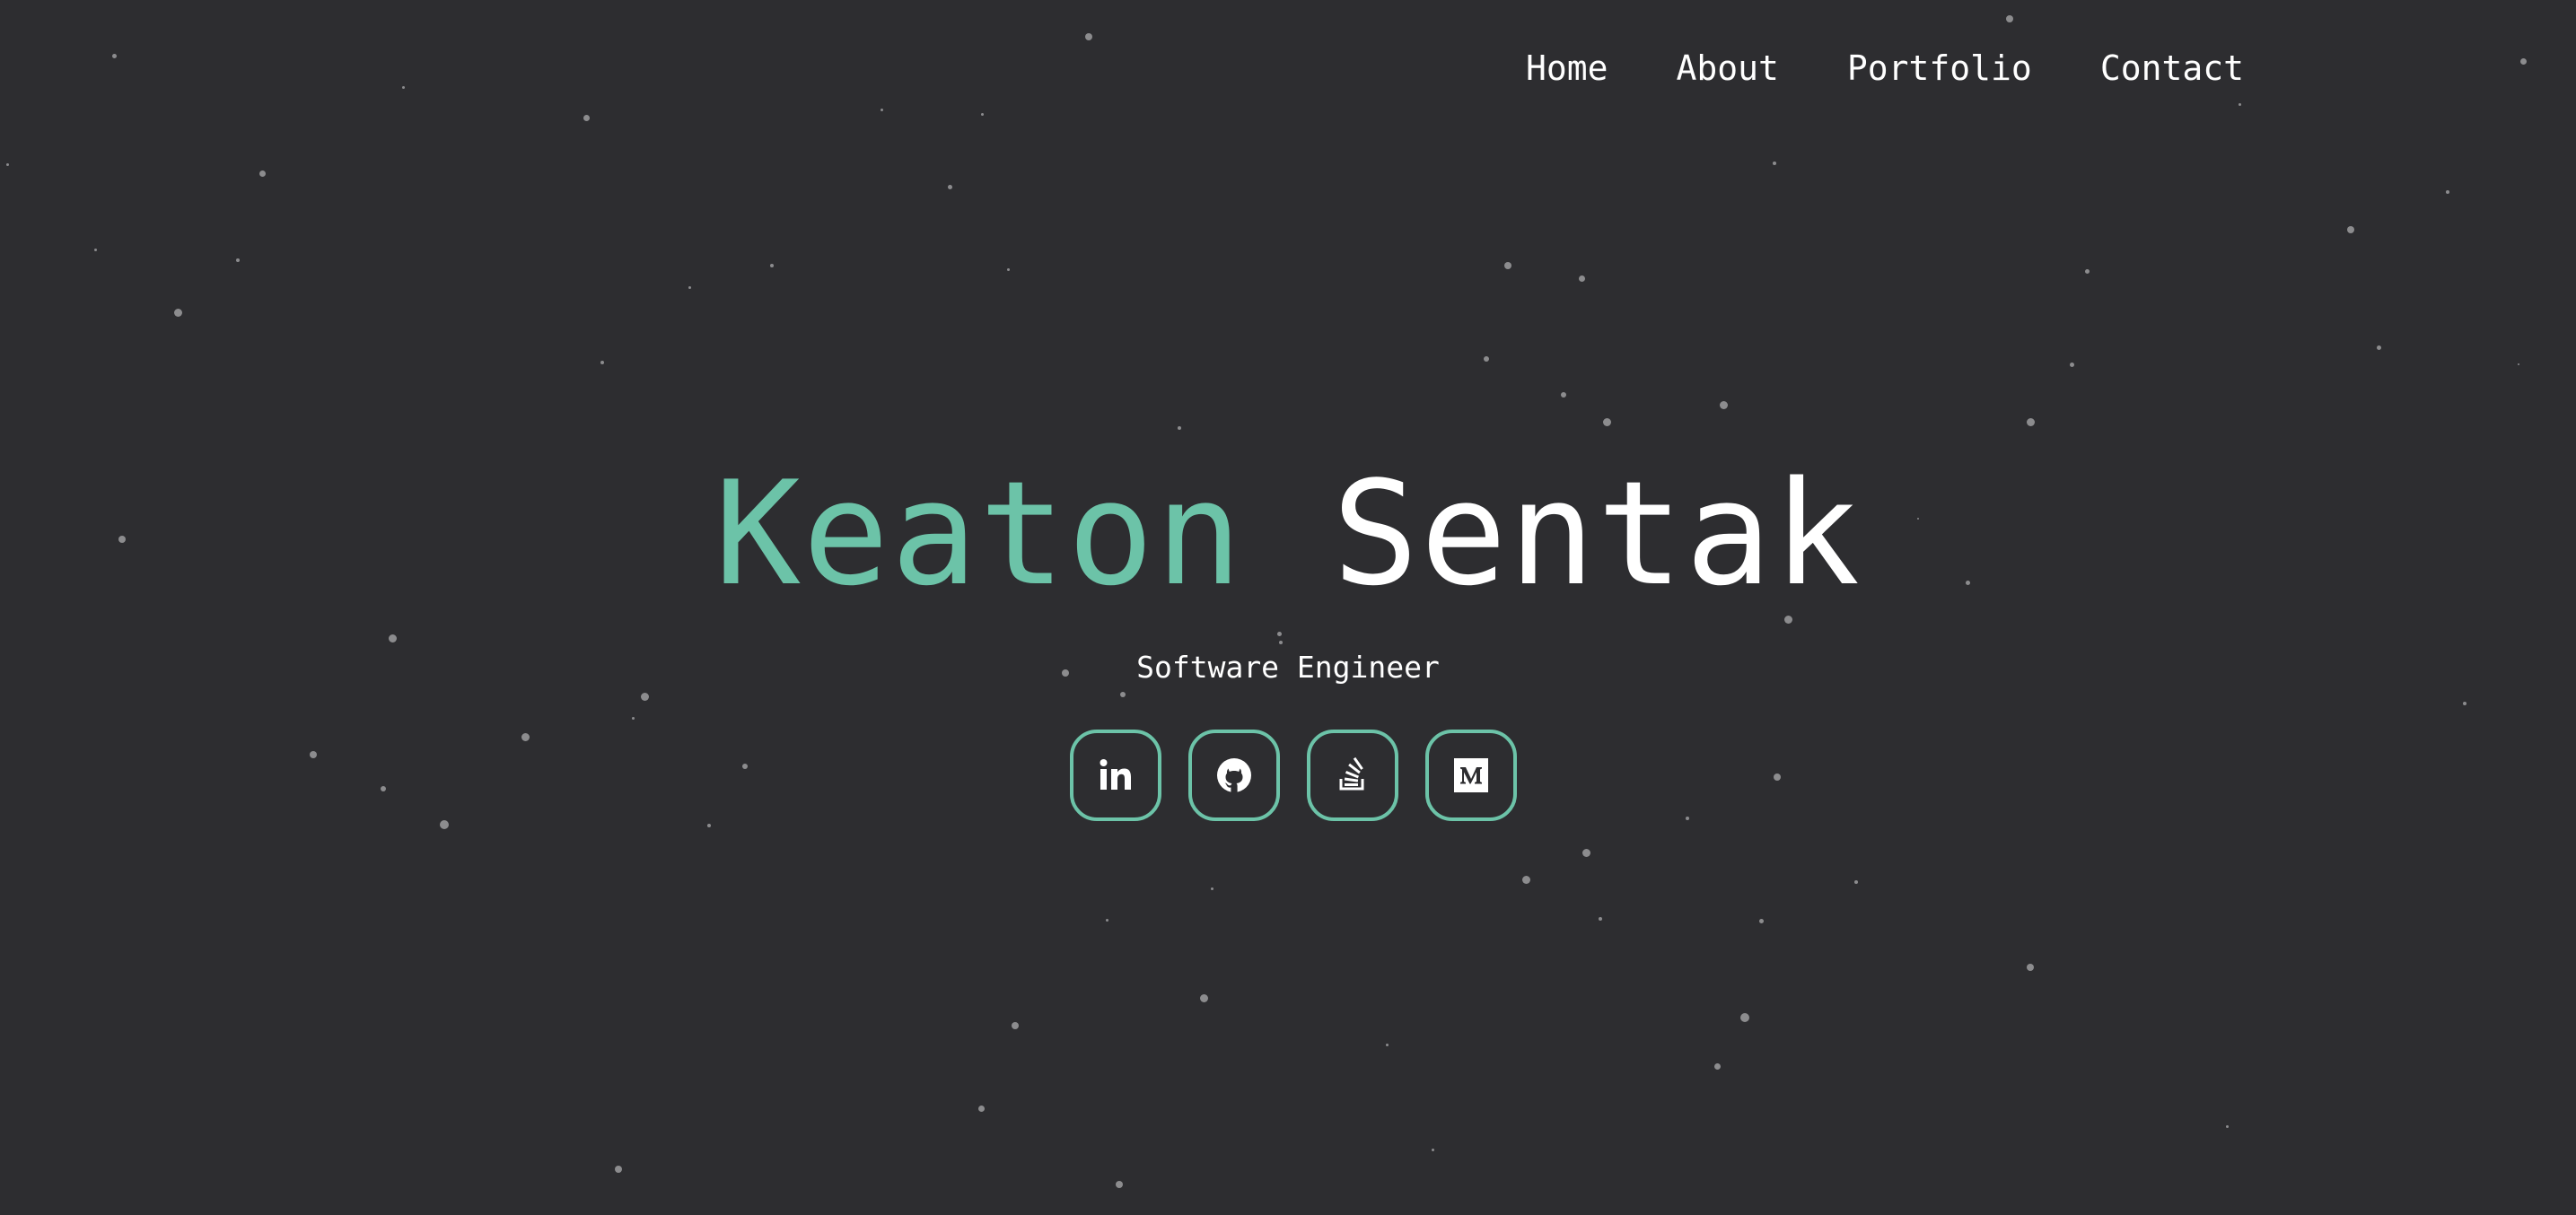  I want to click on job-title: Software Engineer, so click(1288, 667).